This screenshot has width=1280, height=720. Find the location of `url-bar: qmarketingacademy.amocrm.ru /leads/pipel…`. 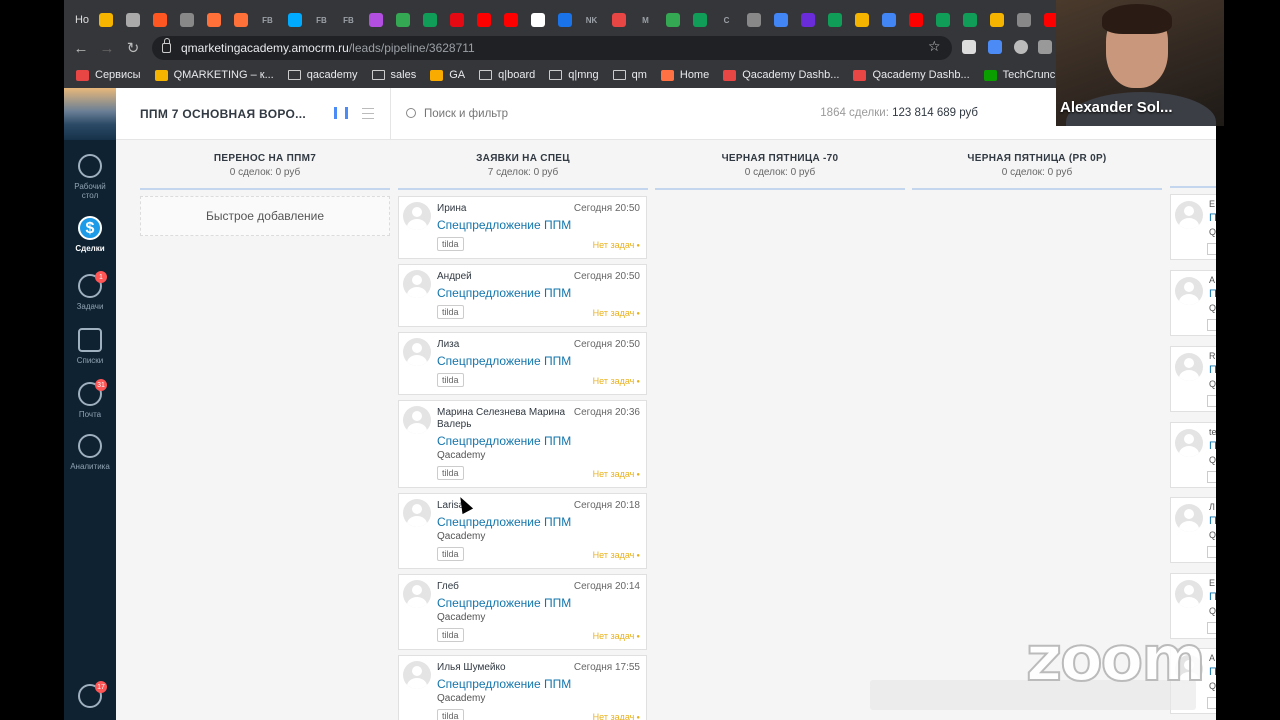

url-bar: qmarketingacademy.amocrm.ru /leads/pipel… is located at coordinates (552, 48).